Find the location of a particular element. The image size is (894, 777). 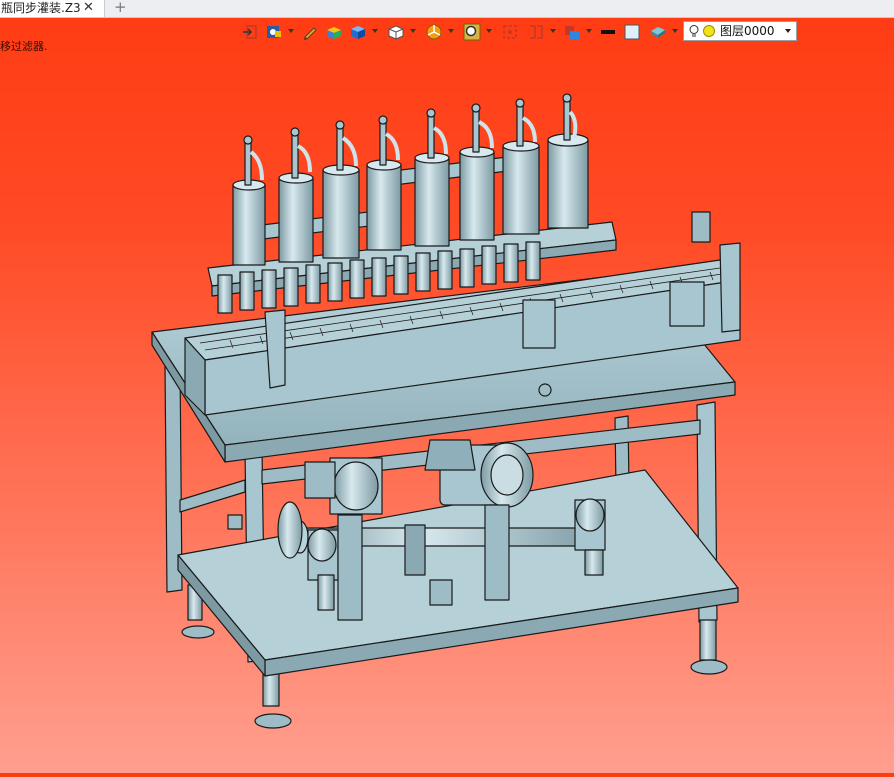

section-icon is located at coordinates (537, 32).